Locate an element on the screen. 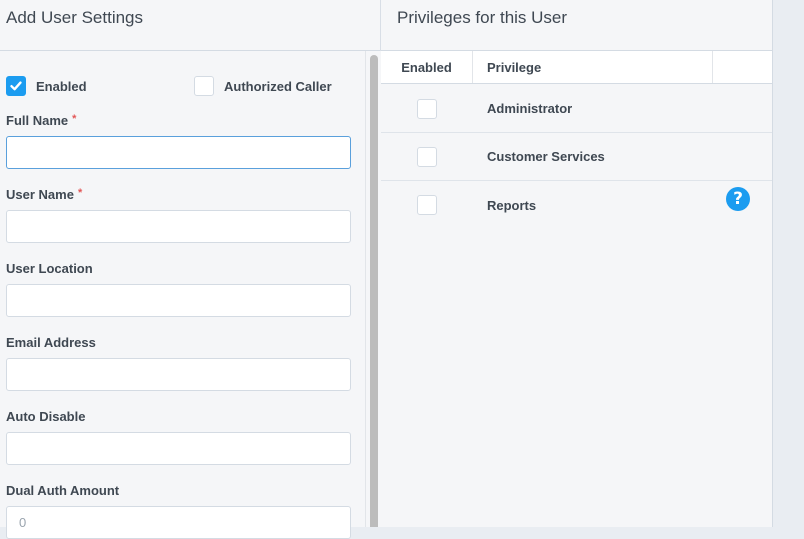 This screenshot has height=539, width=804. full-name-label: Full Name * is located at coordinates (41, 120).